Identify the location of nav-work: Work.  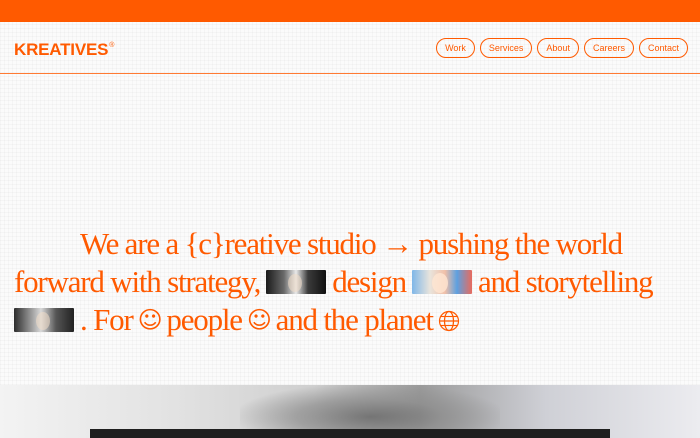
(455, 48).